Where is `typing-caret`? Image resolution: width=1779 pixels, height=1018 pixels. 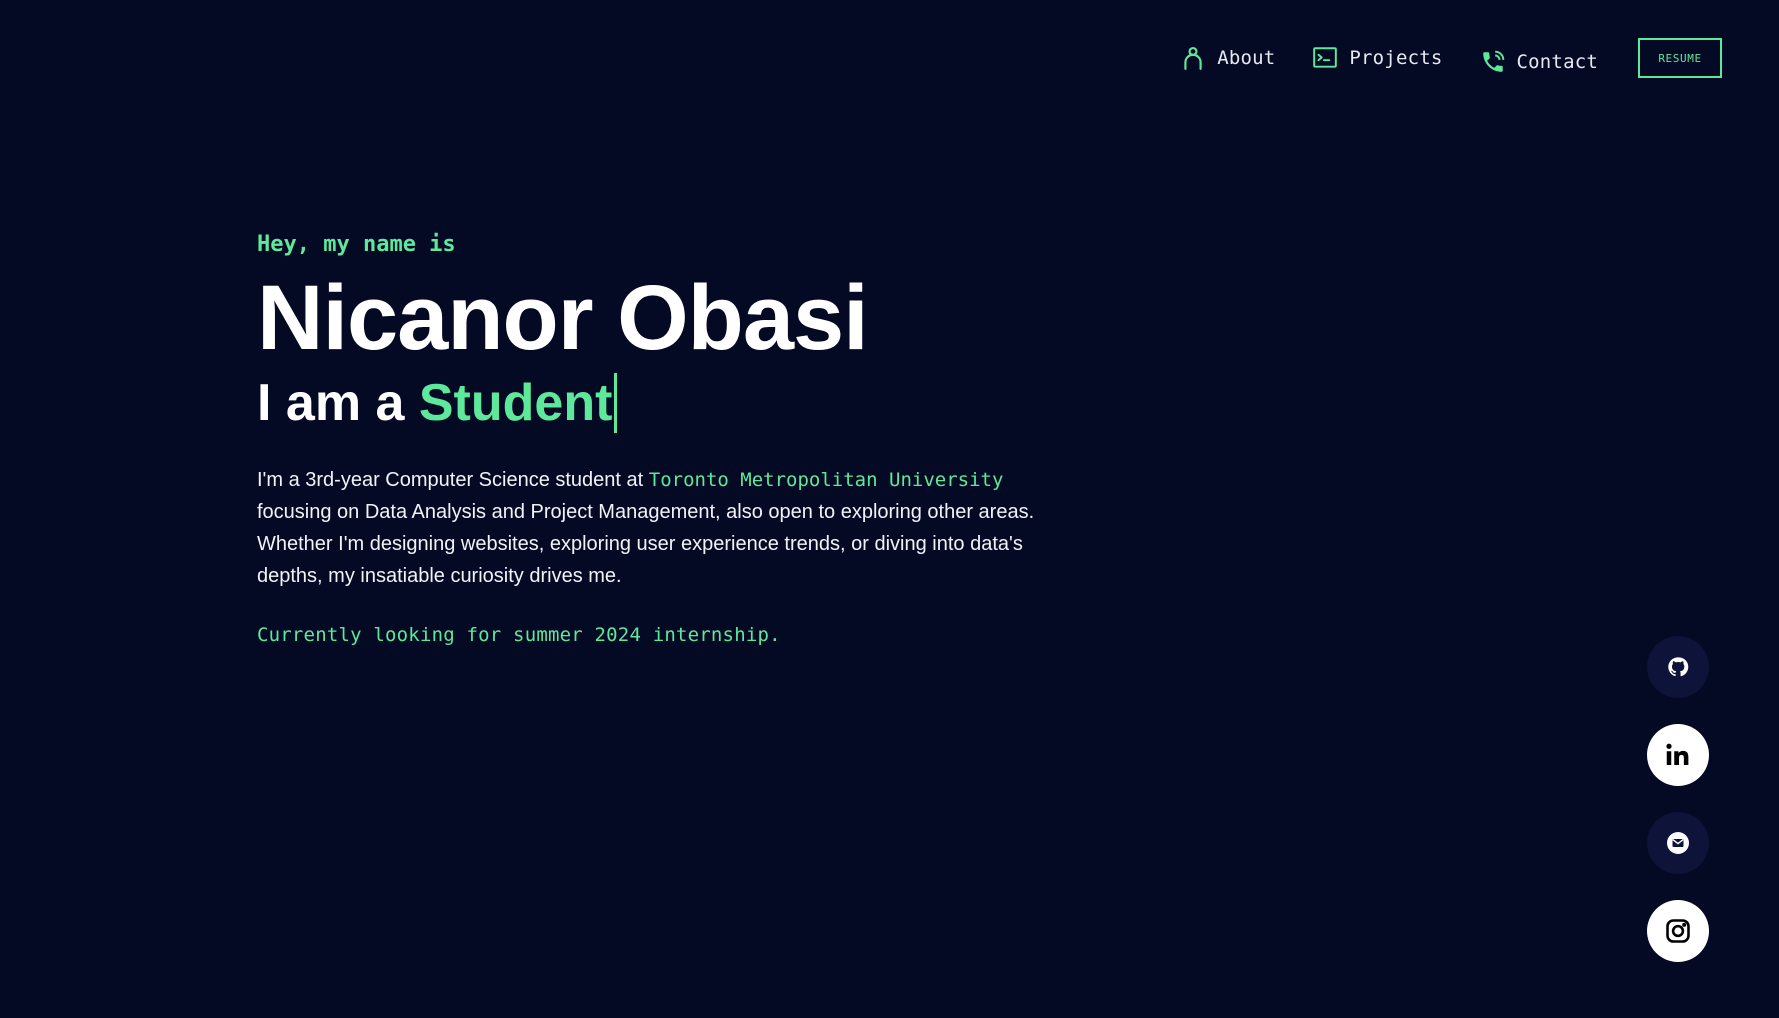
typing-caret is located at coordinates (616, 403).